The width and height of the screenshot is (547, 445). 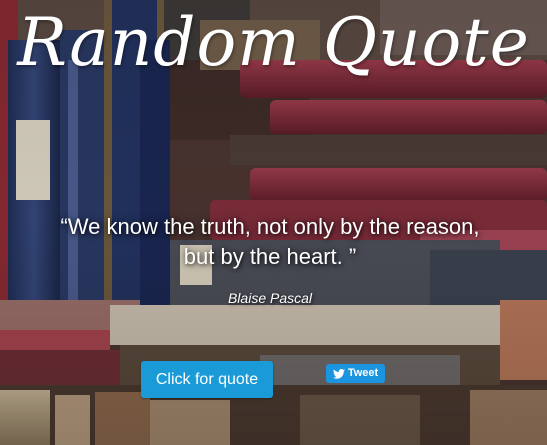 I want to click on tweet-button: Tweet, so click(x=355, y=373).